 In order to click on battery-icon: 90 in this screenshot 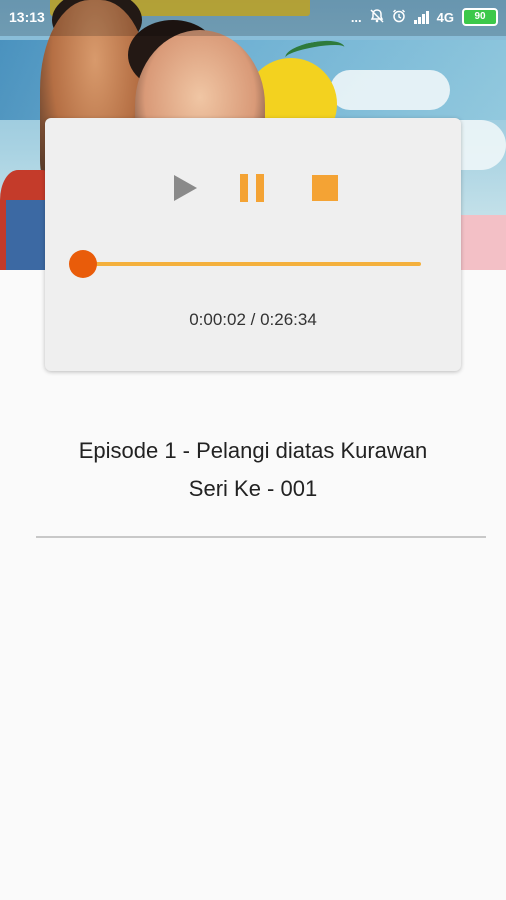, I will do `click(480, 17)`.